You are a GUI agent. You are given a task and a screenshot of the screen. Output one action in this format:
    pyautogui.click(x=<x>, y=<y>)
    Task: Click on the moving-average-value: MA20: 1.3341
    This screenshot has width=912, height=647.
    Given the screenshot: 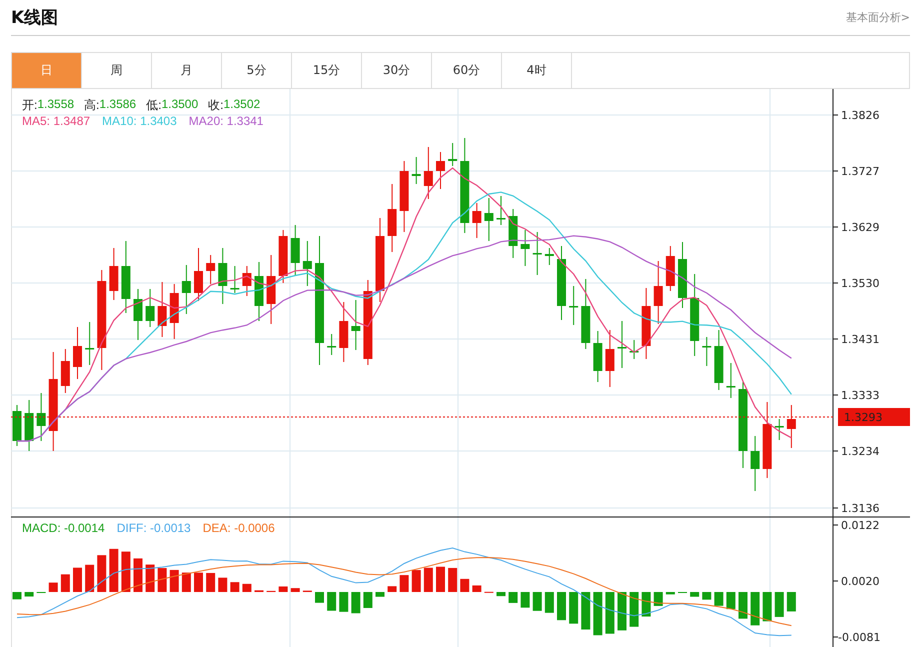 What is the action you would take?
    pyautogui.click(x=226, y=121)
    